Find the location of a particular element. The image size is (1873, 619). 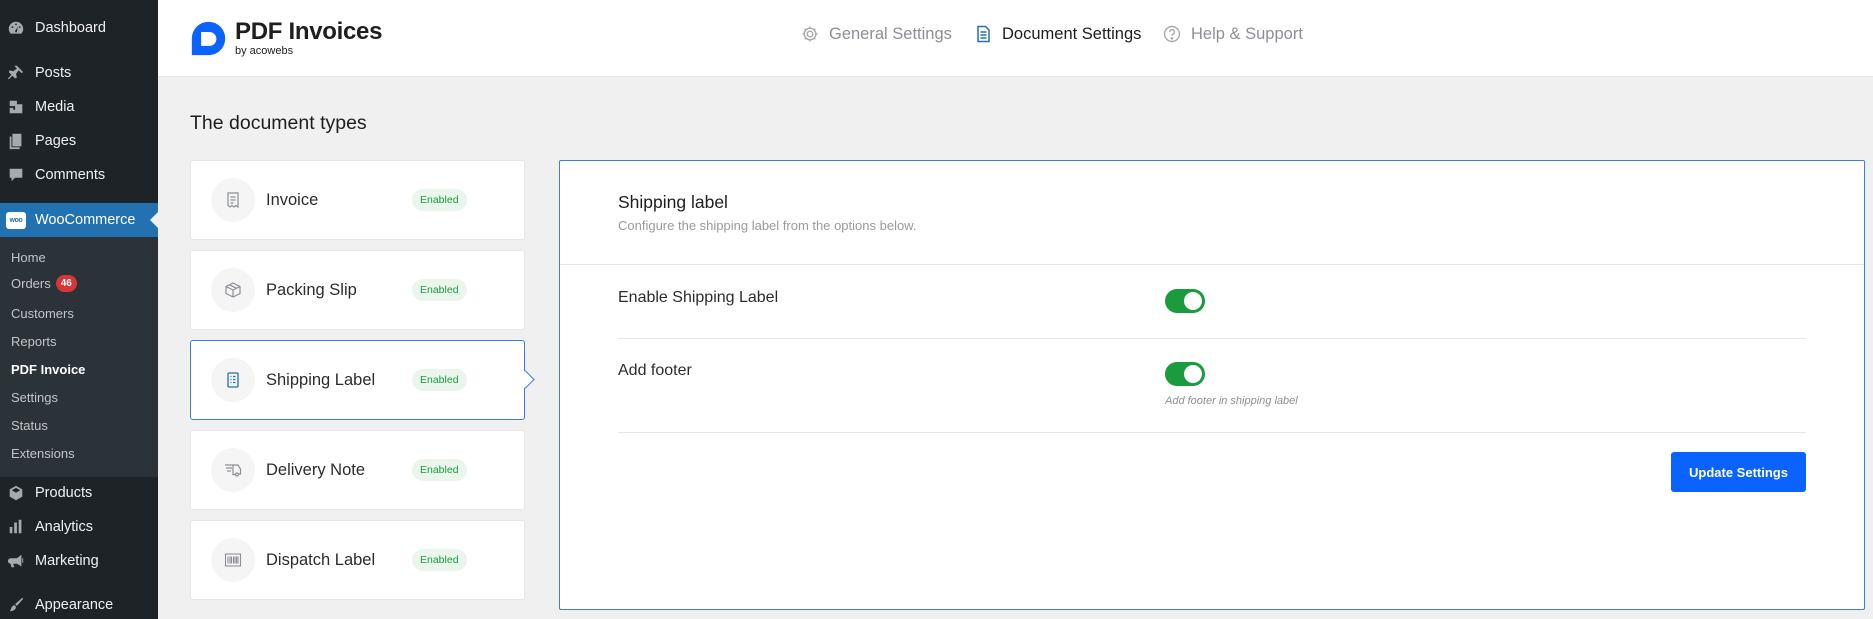

tab-general-settings: General Settings is located at coordinates (876, 34).